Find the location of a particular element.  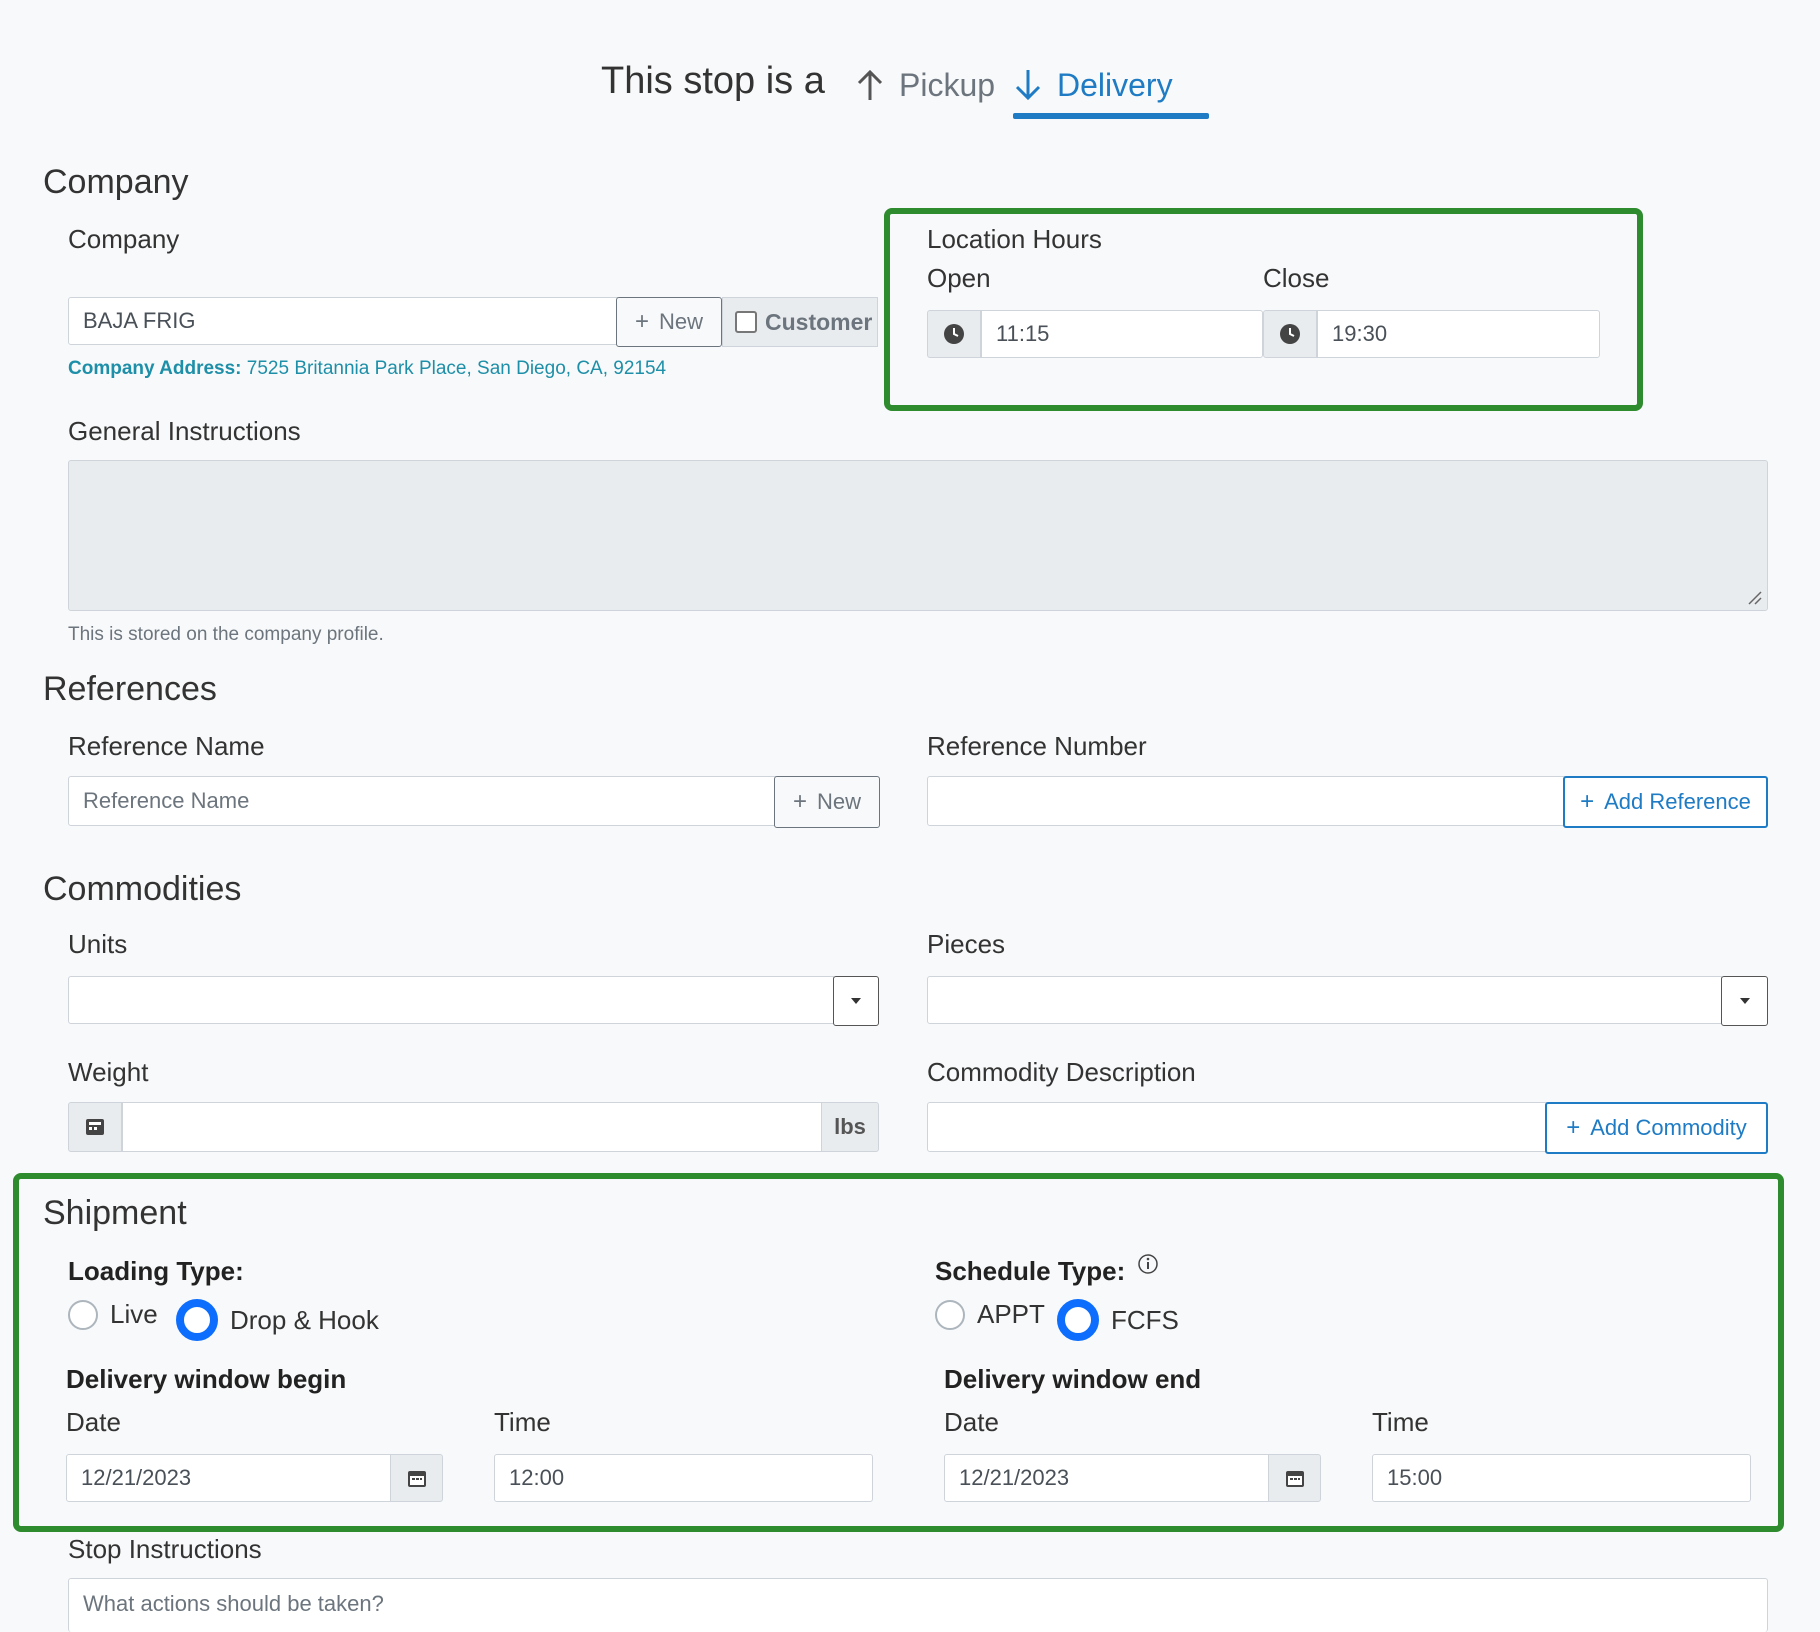

customer-checkbox-group: Customer is located at coordinates (800, 322).